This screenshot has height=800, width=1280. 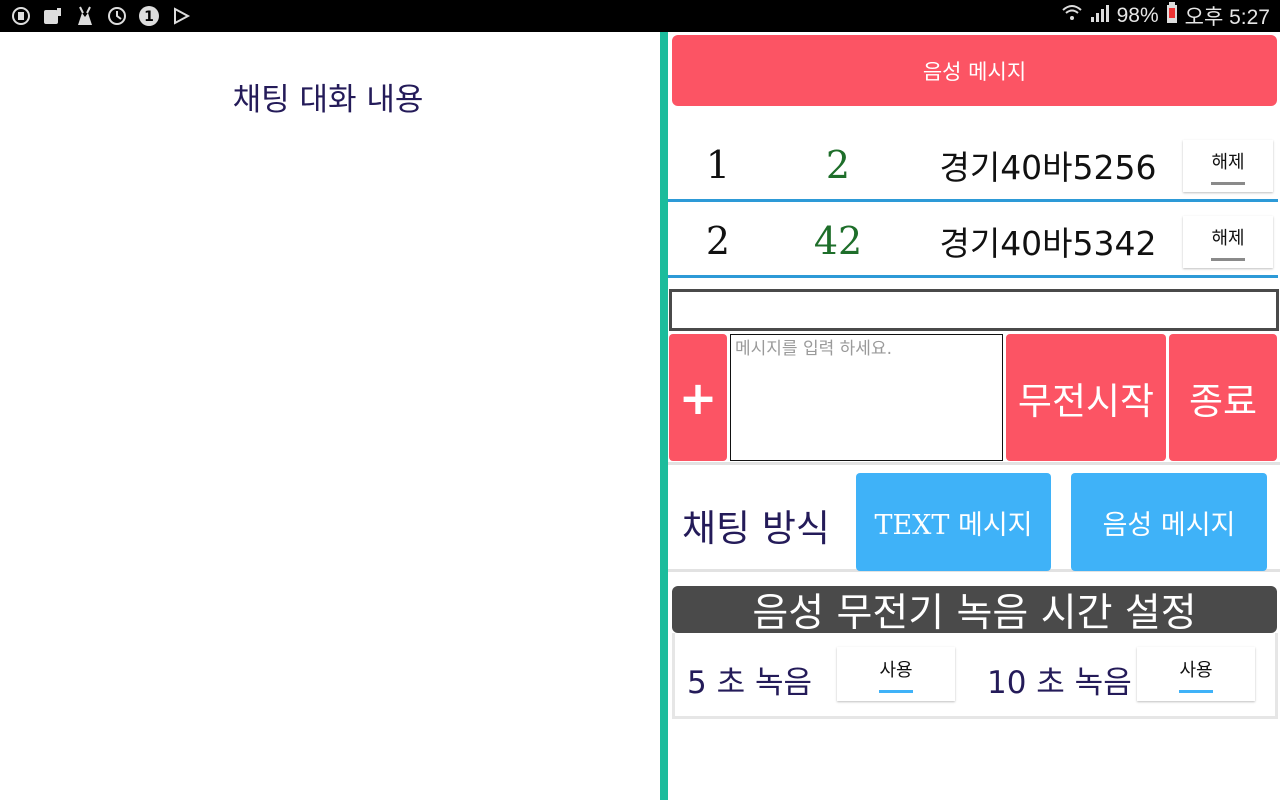 I want to click on bus-row-plate: 경기40바5256, so click(x=1048, y=167).